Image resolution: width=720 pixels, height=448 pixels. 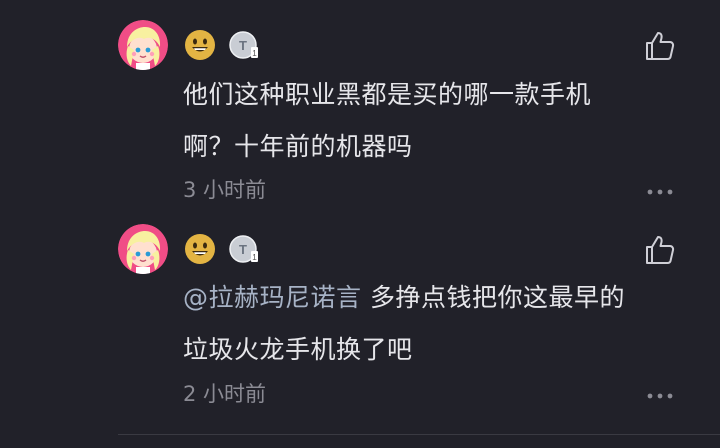 I want to click on comment-line: @拉赫玛尼诺言 多挣点钱把你这最早的, so click(x=418, y=298).